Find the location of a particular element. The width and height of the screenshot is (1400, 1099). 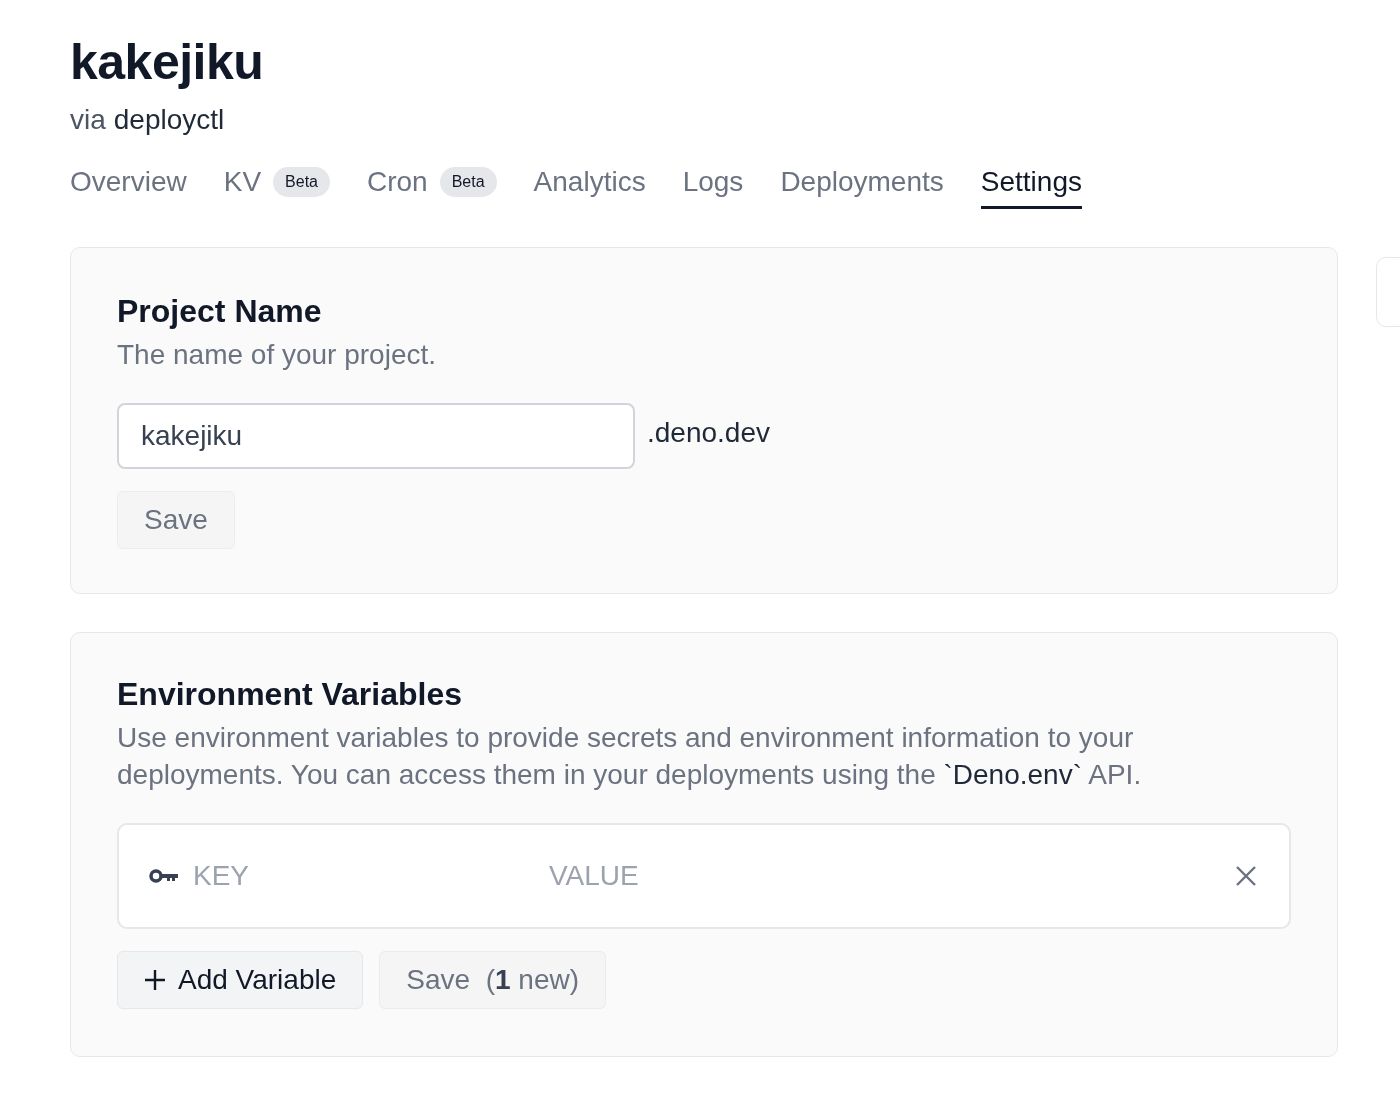

section-description: The name of your project. is located at coordinates (277, 355).